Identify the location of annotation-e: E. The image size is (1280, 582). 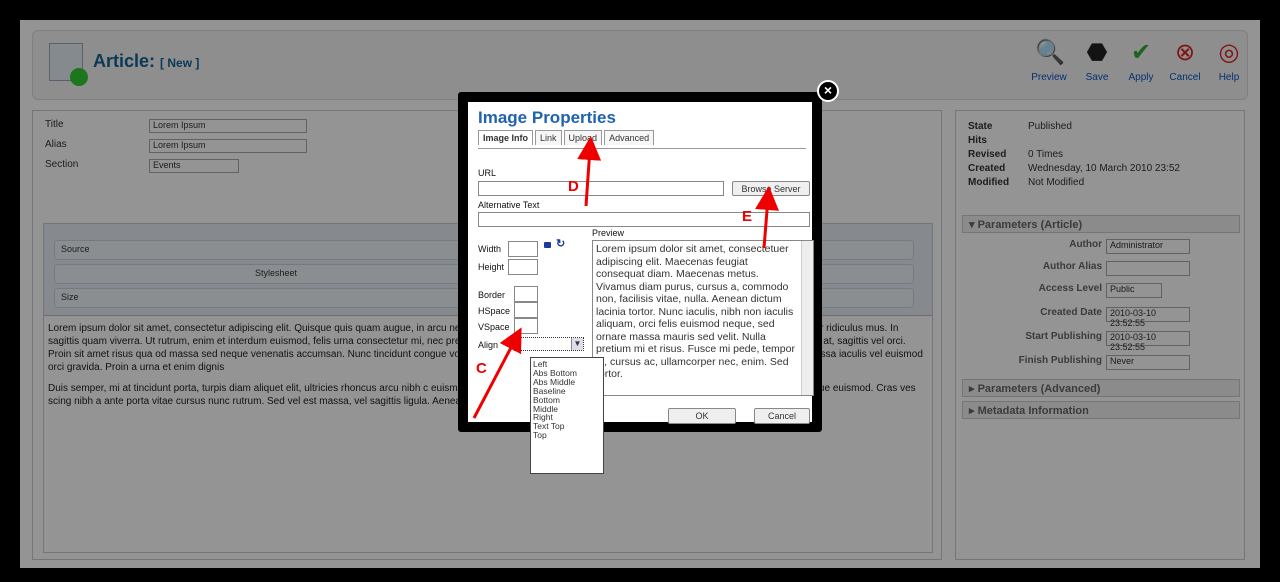
(747, 216).